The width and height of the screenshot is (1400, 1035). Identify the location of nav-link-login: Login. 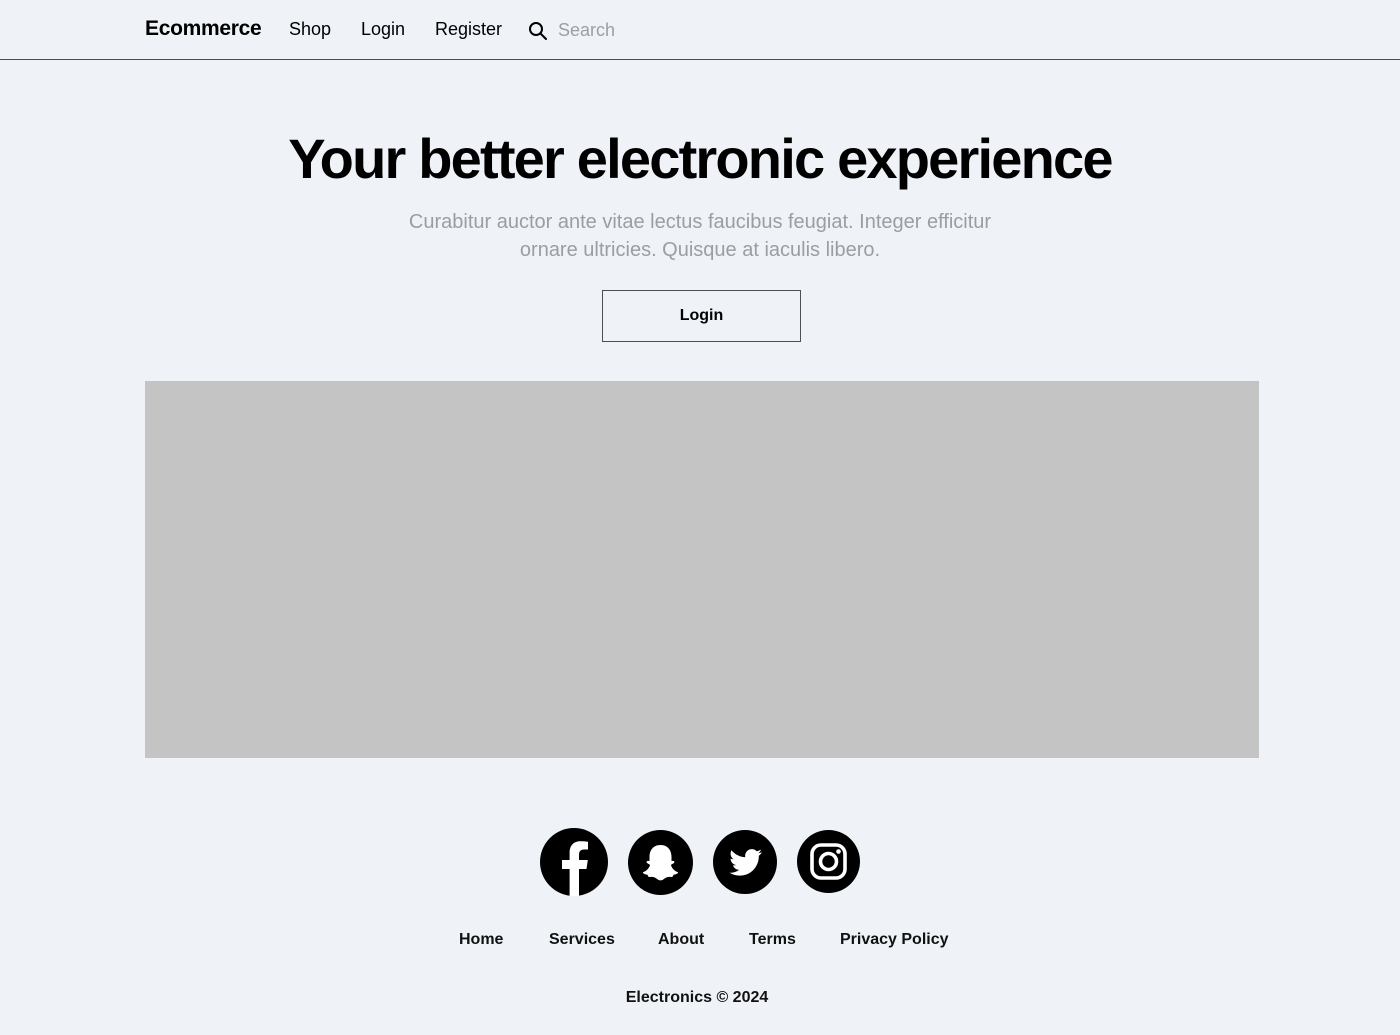
(383, 29).